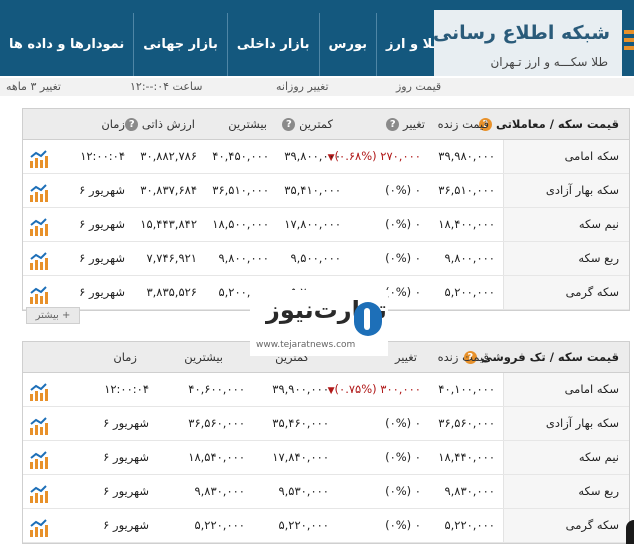 This screenshot has width=634, height=544. I want to click on cell-max: ۵,۲۲۰,۰۰۰, so click(219, 525).